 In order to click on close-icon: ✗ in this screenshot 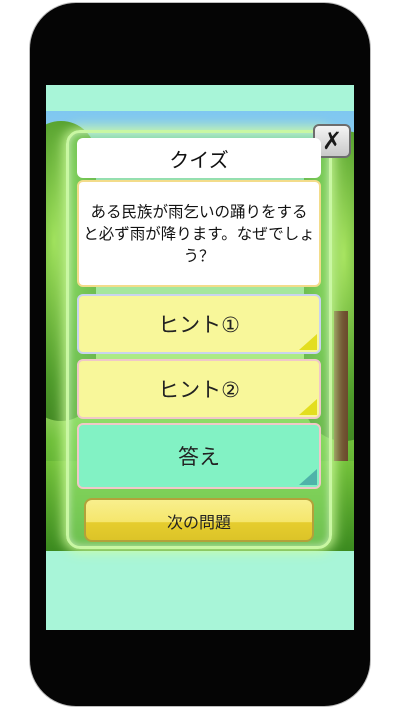, I will do `click(332, 141)`.